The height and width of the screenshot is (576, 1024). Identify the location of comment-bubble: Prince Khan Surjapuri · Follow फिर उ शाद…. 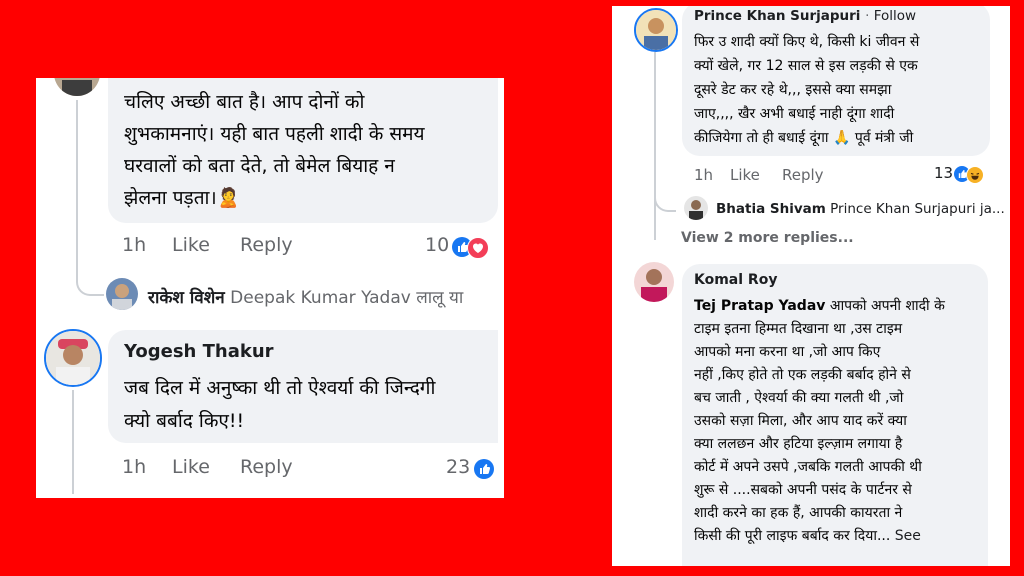
(836, 81).